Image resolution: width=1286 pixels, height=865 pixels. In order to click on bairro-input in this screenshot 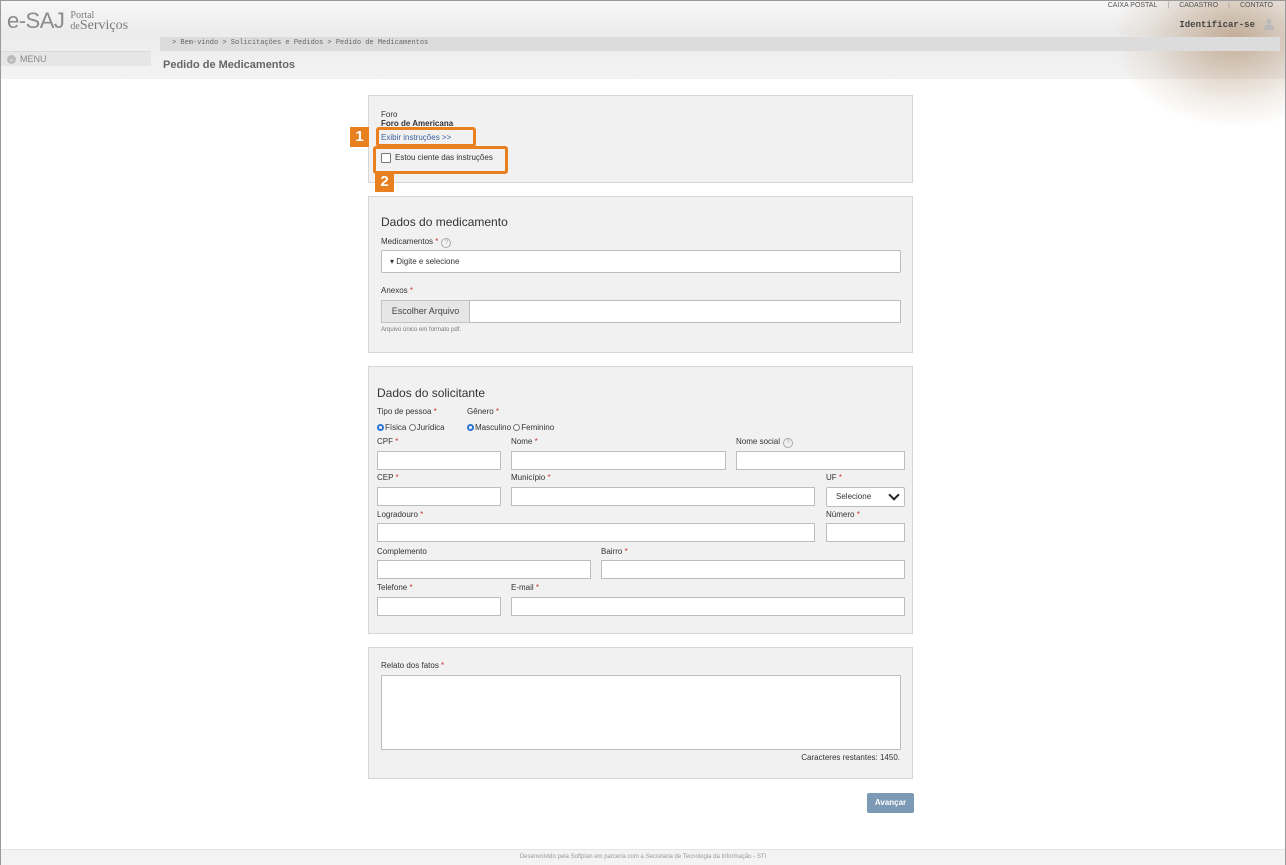, I will do `click(753, 569)`.